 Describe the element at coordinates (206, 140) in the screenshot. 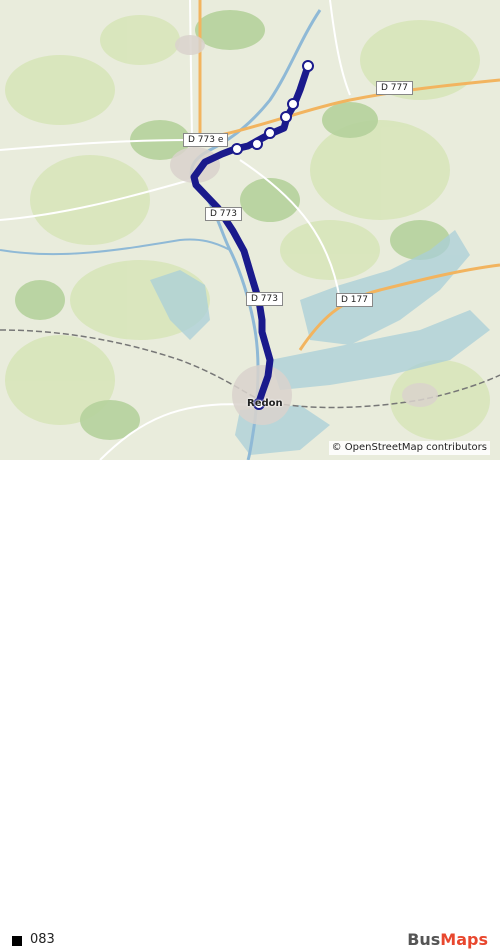

I see `road-label-d773e: D 773 e` at that location.